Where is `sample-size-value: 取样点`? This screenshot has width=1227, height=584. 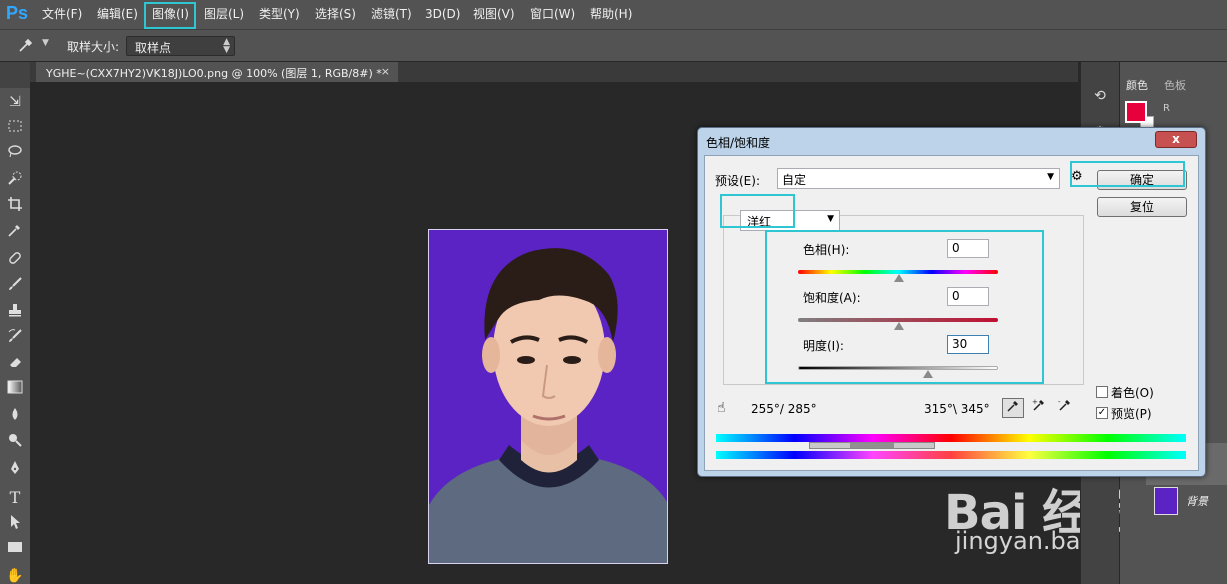
sample-size-value: 取样点 is located at coordinates (153, 48).